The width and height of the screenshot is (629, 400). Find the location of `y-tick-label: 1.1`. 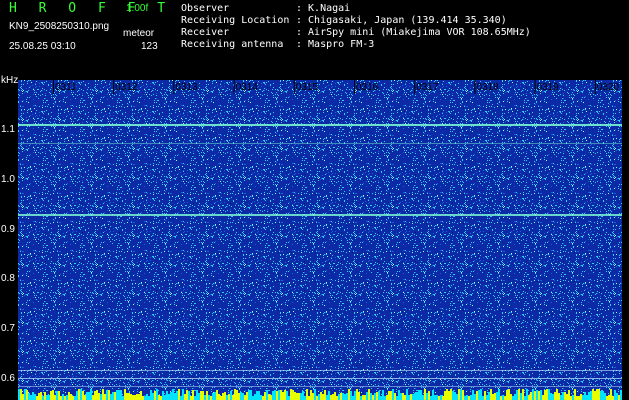

y-tick-label: 1.1 is located at coordinates (8, 129).